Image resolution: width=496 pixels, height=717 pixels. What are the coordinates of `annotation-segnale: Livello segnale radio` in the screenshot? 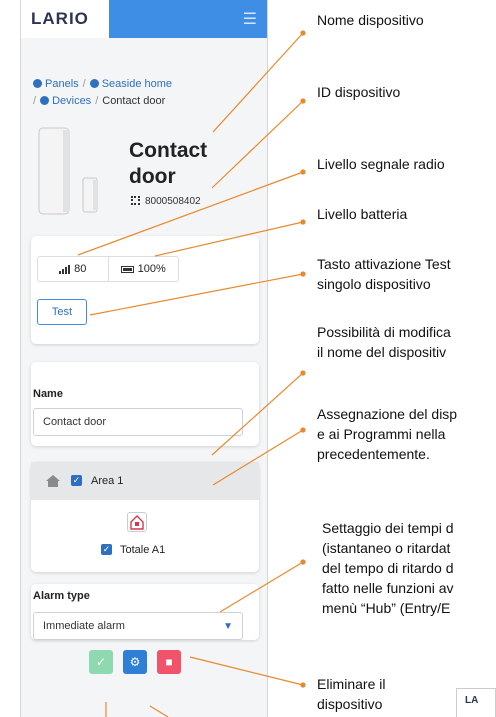 It's located at (381, 164).